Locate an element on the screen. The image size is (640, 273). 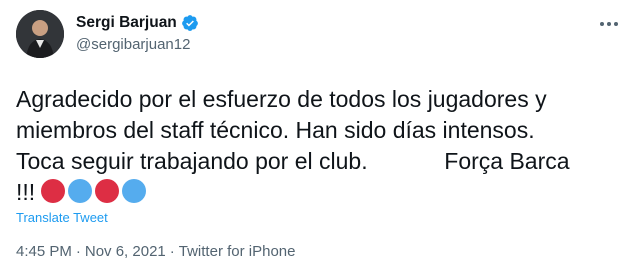
avatar is located at coordinates (40, 34).